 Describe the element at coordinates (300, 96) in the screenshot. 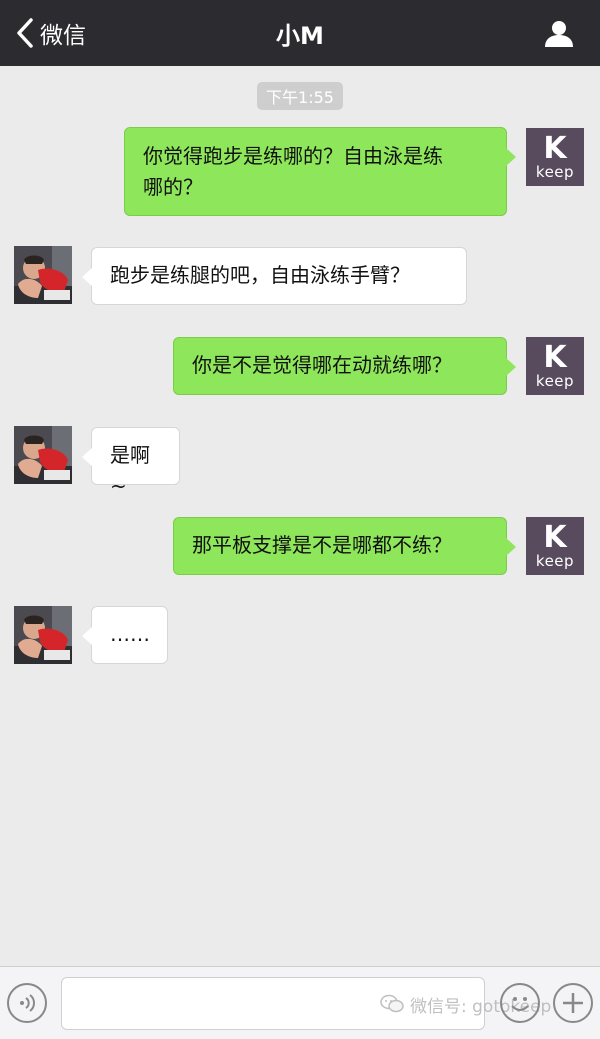

I see `timestamp: 下午1:55` at that location.